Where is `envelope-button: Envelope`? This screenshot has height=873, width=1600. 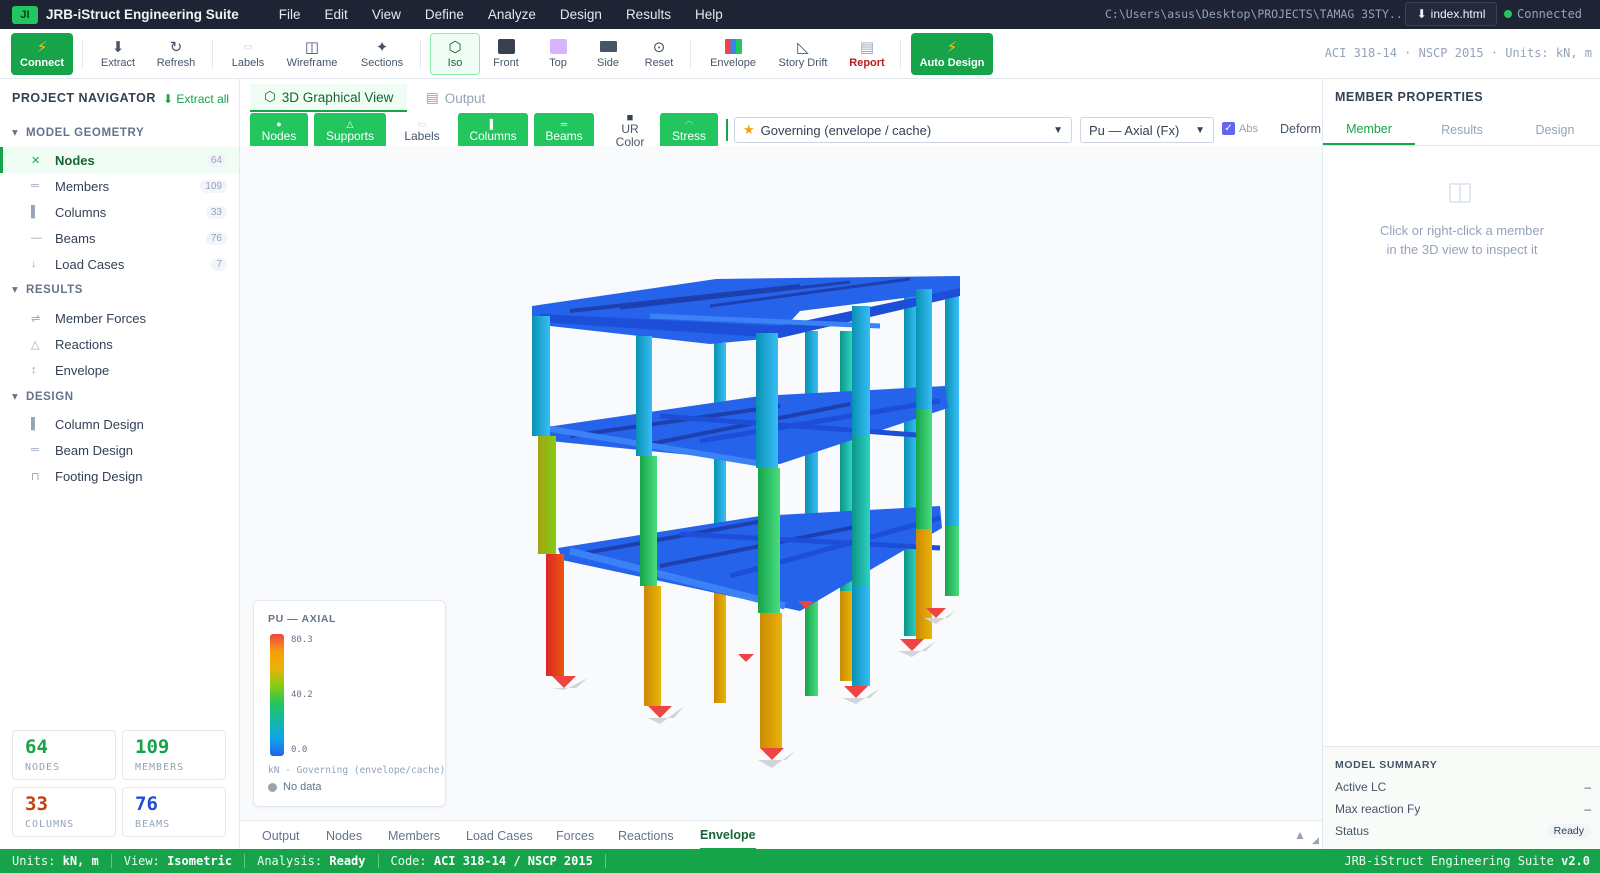
envelope-button: Envelope is located at coordinates (733, 54).